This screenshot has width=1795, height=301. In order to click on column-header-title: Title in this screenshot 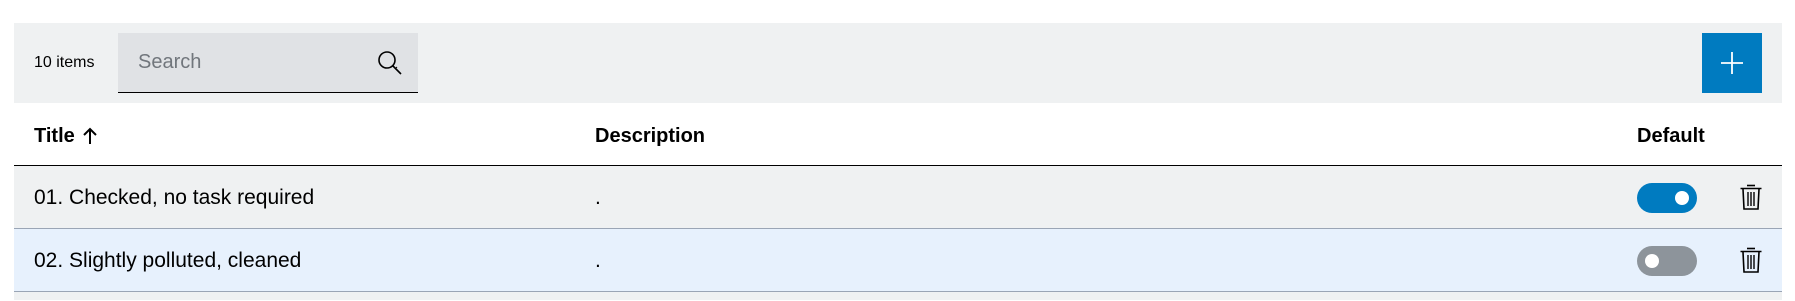, I will do `click(66, 136)`.